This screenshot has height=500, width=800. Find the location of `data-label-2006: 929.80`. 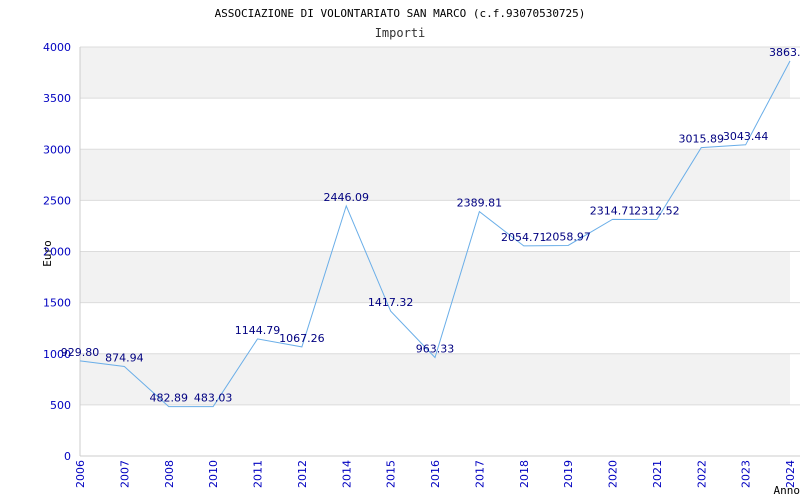

data-label-2006: 929.80 is located at coordinates (80, 352).